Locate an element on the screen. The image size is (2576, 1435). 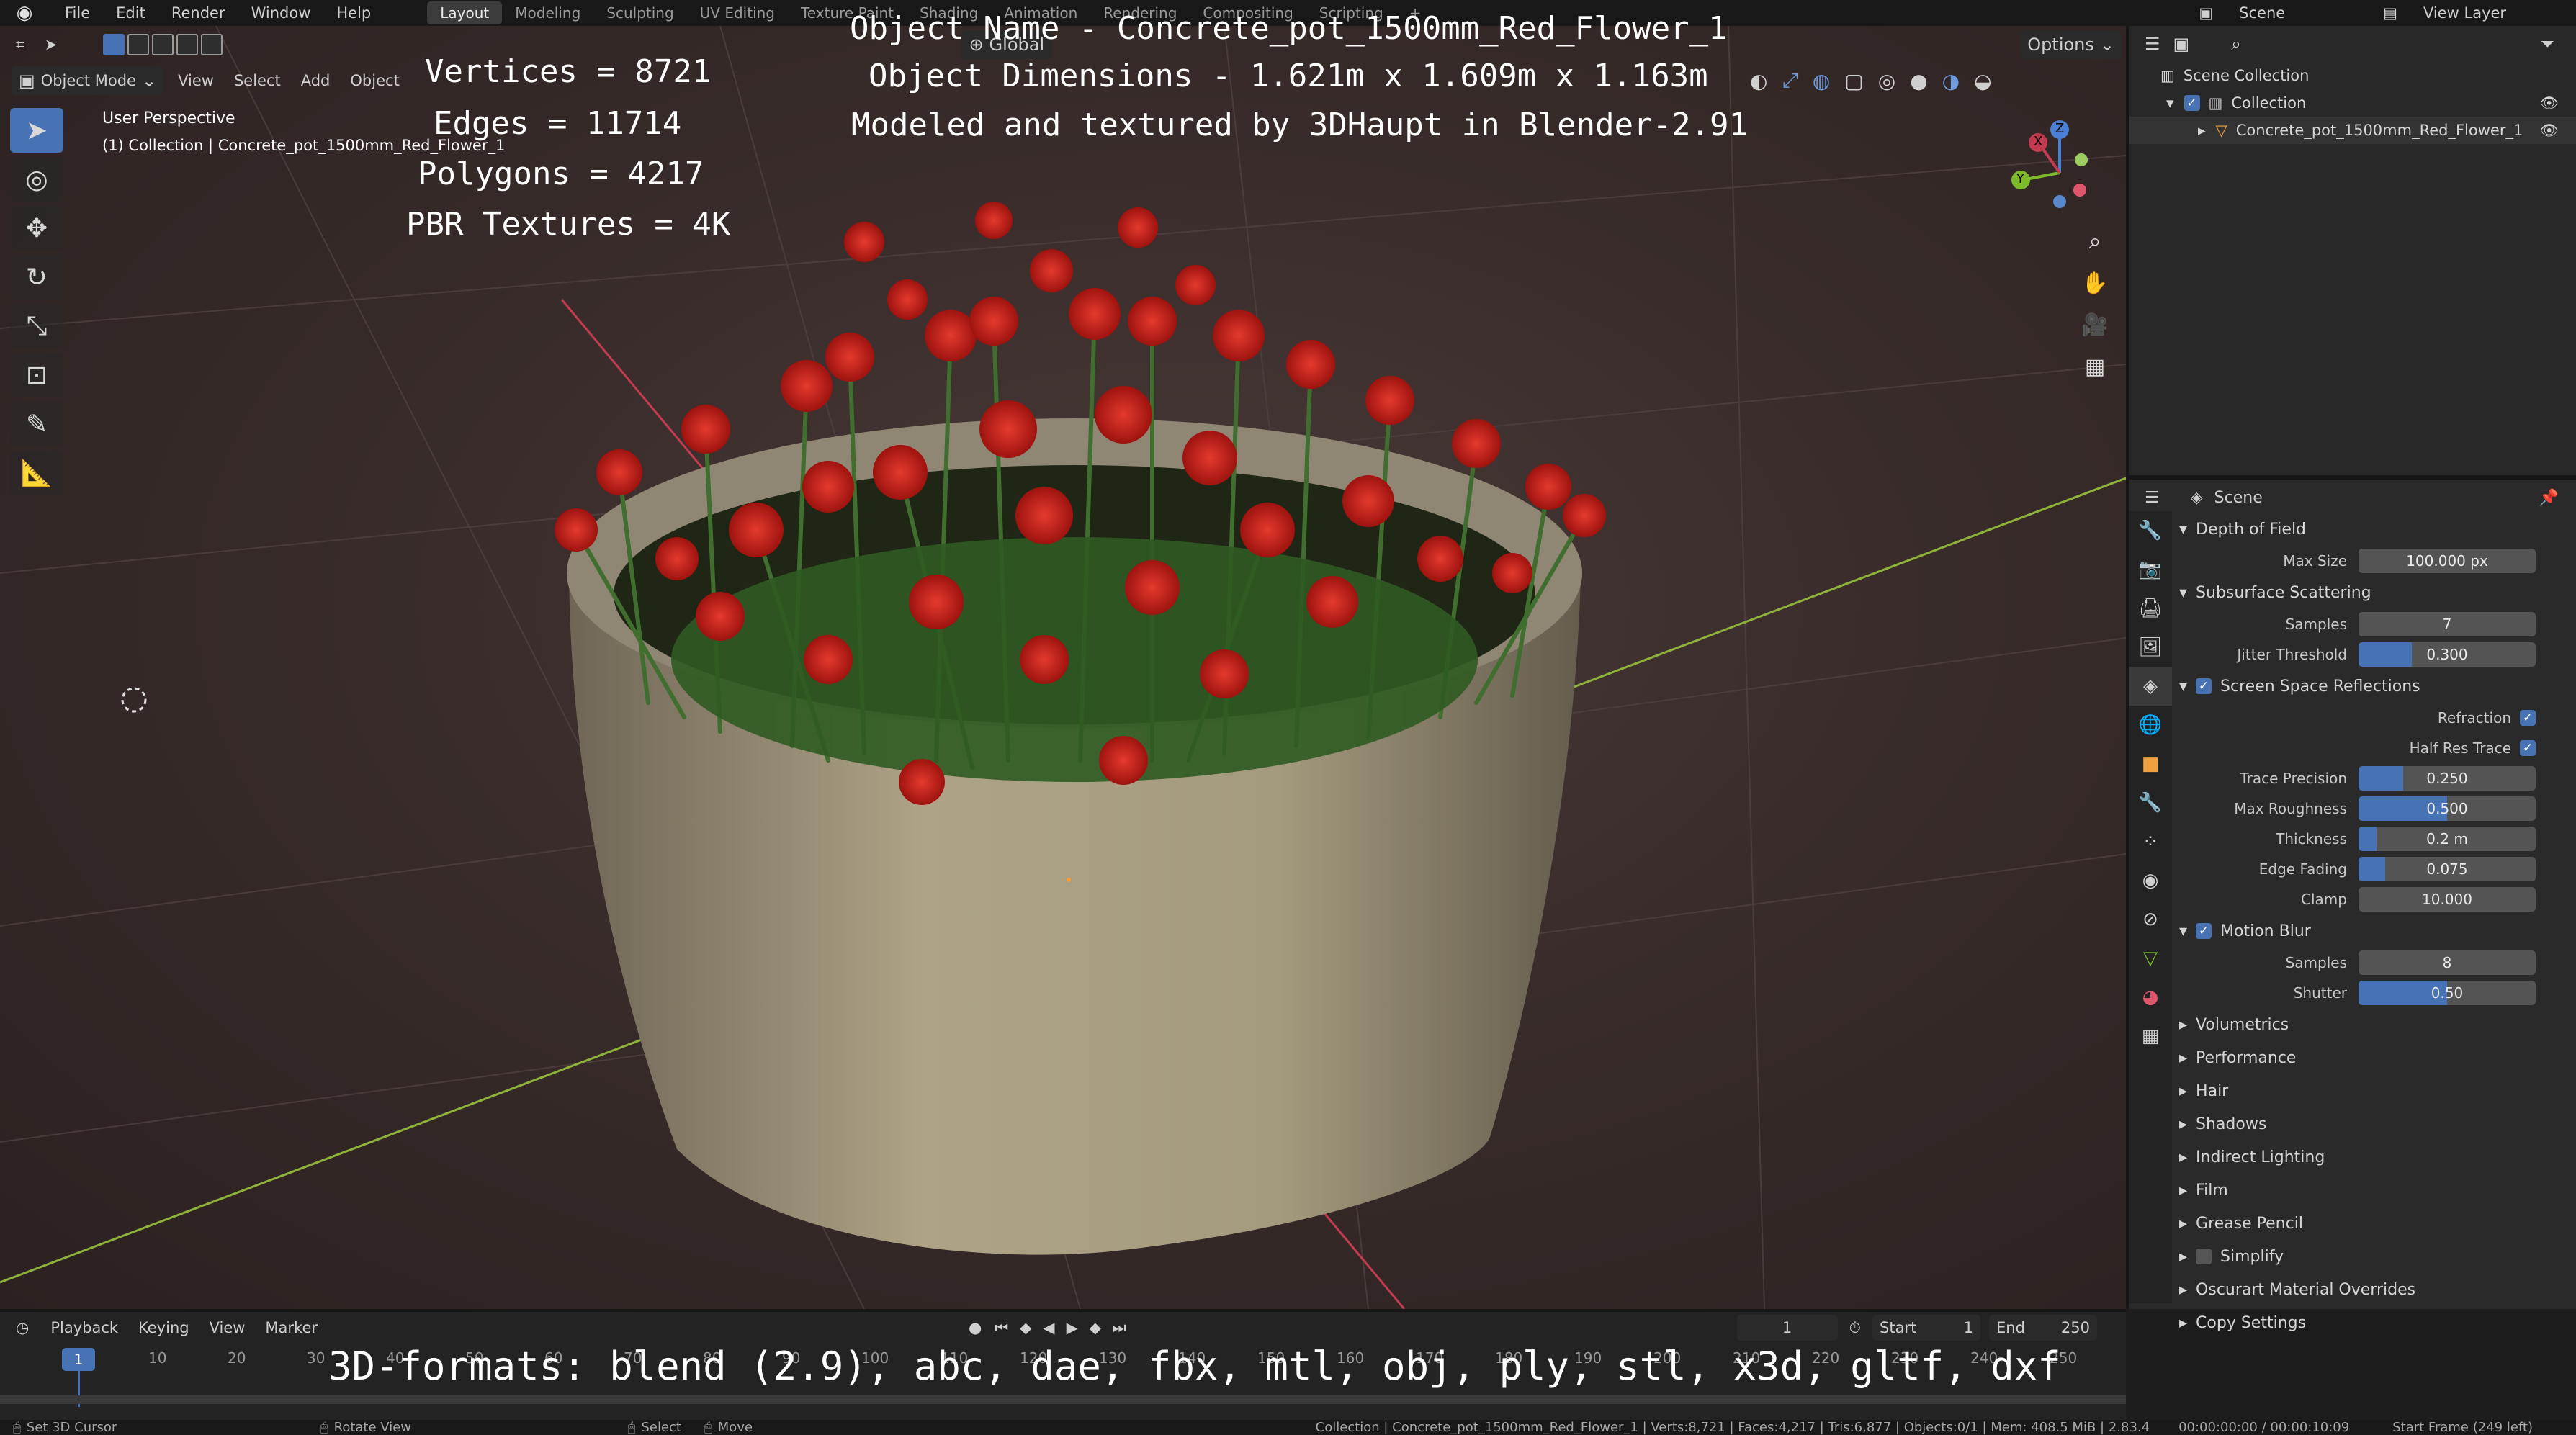
annotate-tool-icon: ✎ is located at coordinates (36, 424).